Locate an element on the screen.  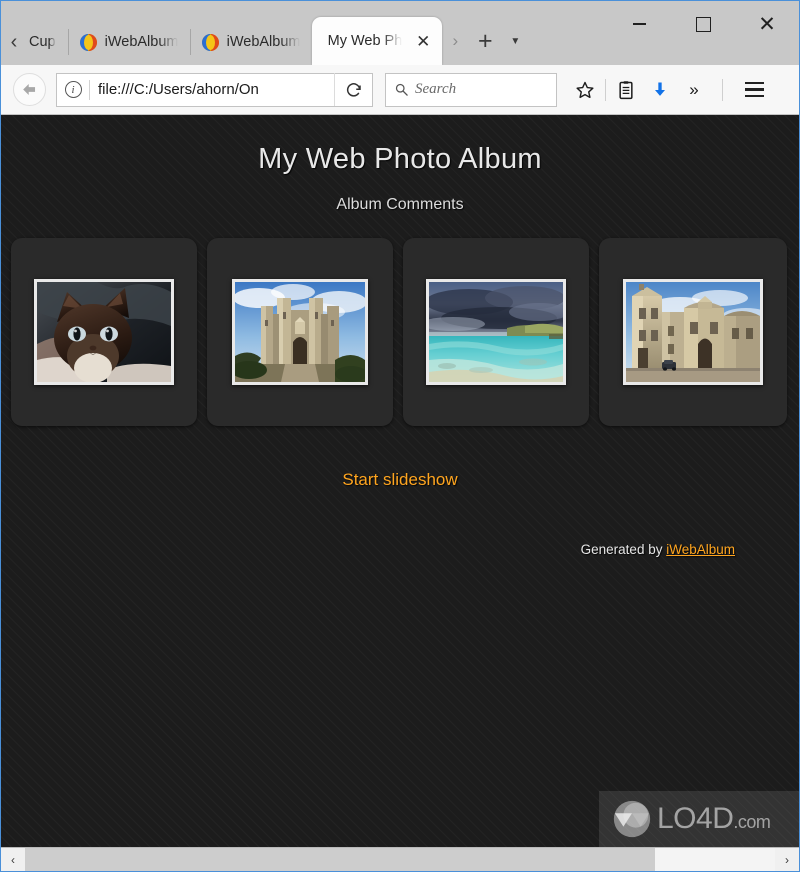
photo-thumbnail-castle is located at coordinates (300, 332).